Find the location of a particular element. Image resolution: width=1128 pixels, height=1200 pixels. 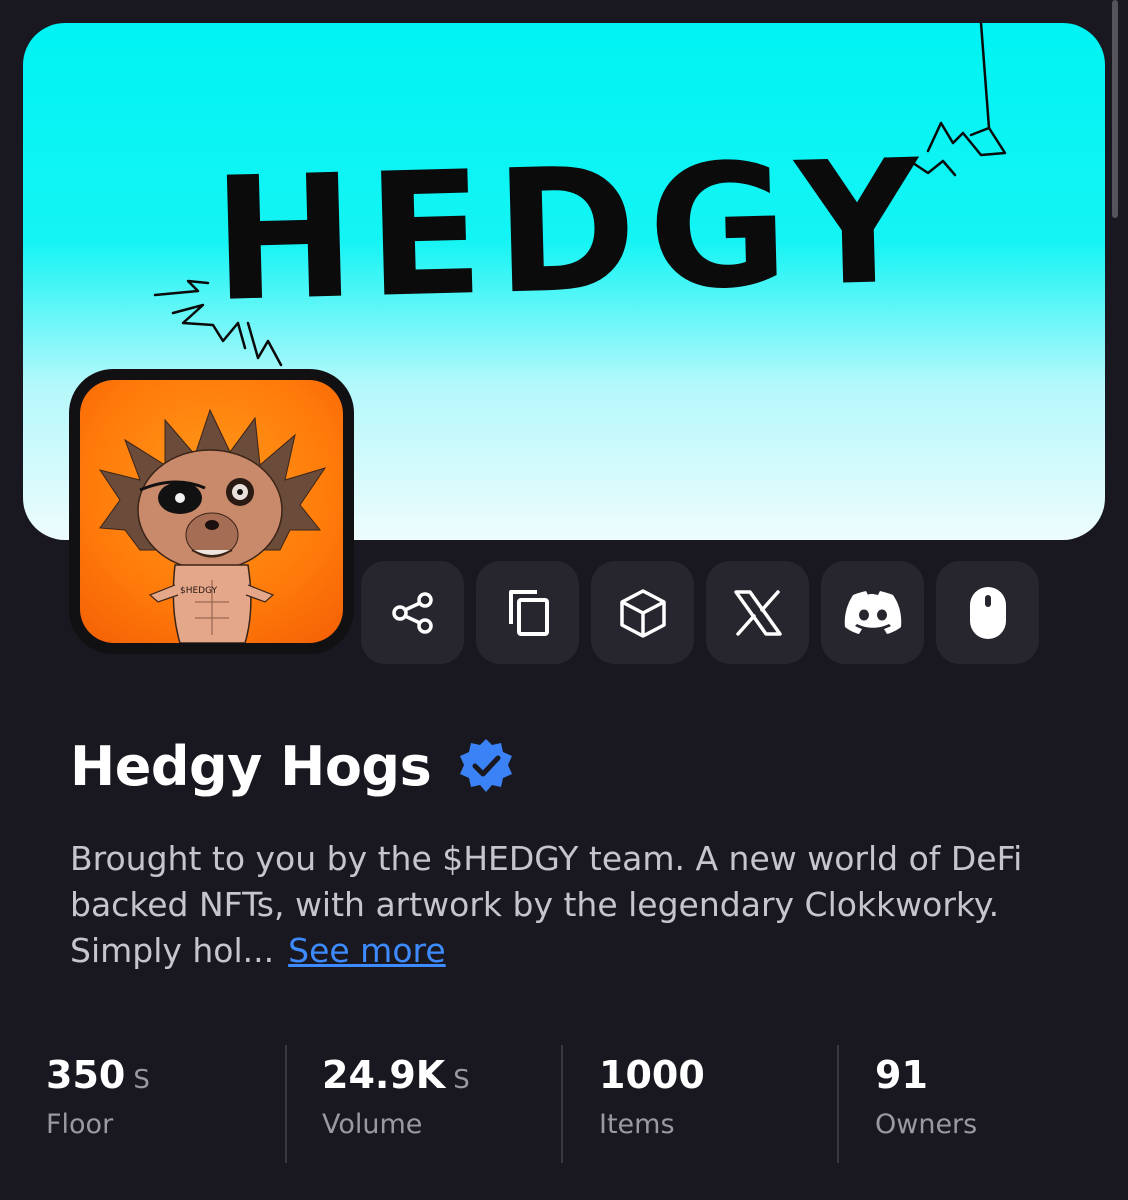

banner-wordmark: HEDGY is located at coordinates (572, 231).